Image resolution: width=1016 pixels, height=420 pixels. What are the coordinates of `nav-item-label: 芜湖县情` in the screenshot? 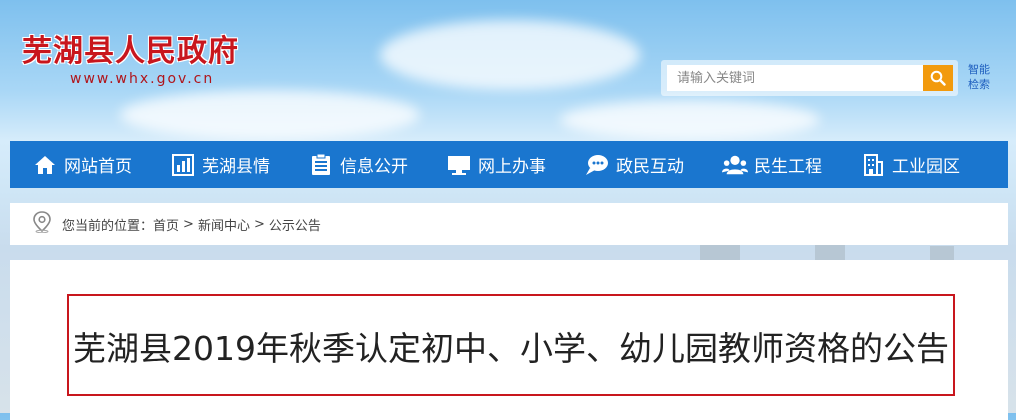 It's located at (236, 167).